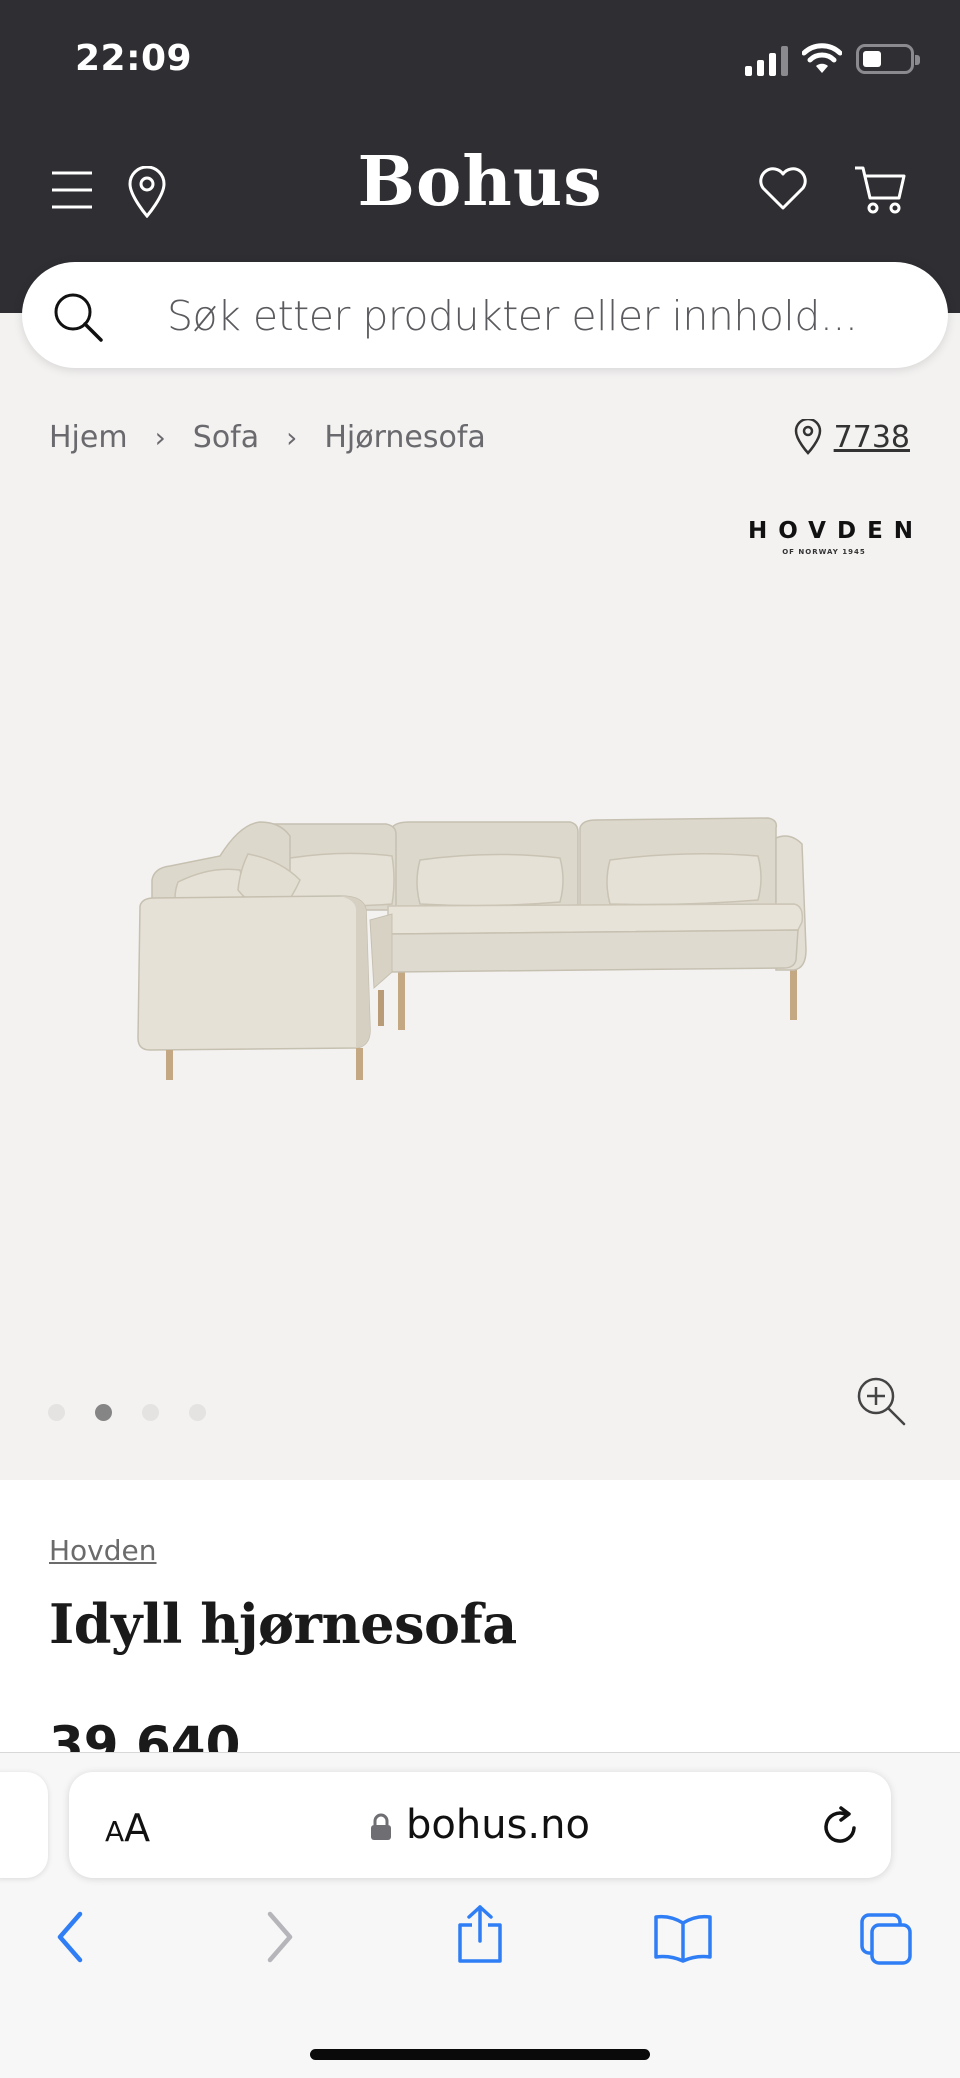 The width and height of the screenshot is (960, 2078). I want to click on zoom-in-icon, so click(881, 1401).